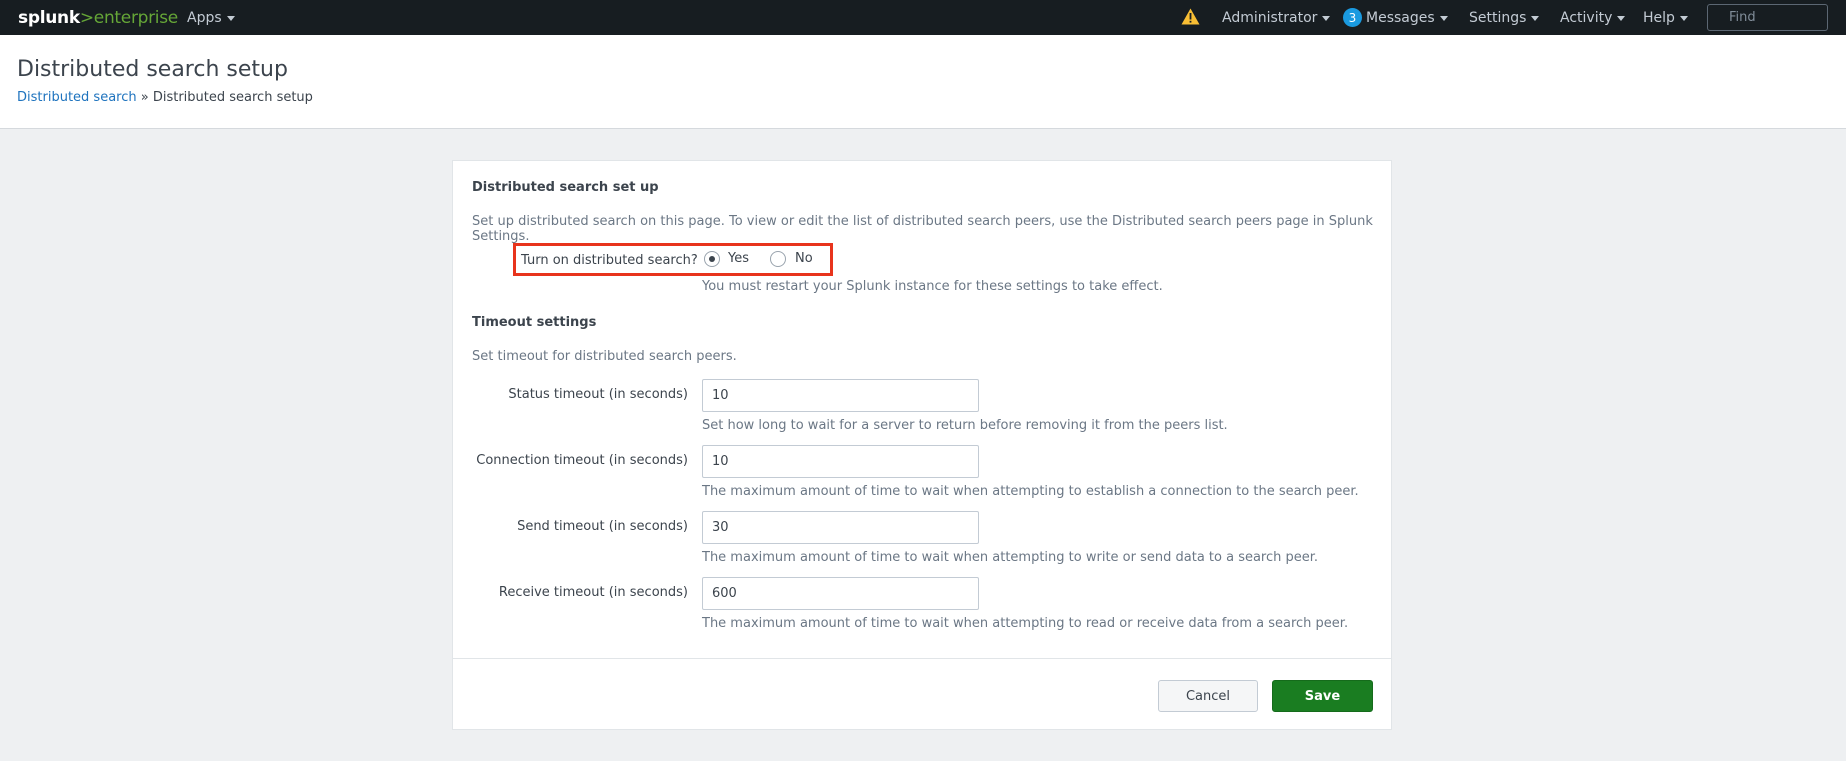 Image resolution: width=1846 pixels, height=761 pixels. I want to click on find-input: Find, so click(1767, 17).